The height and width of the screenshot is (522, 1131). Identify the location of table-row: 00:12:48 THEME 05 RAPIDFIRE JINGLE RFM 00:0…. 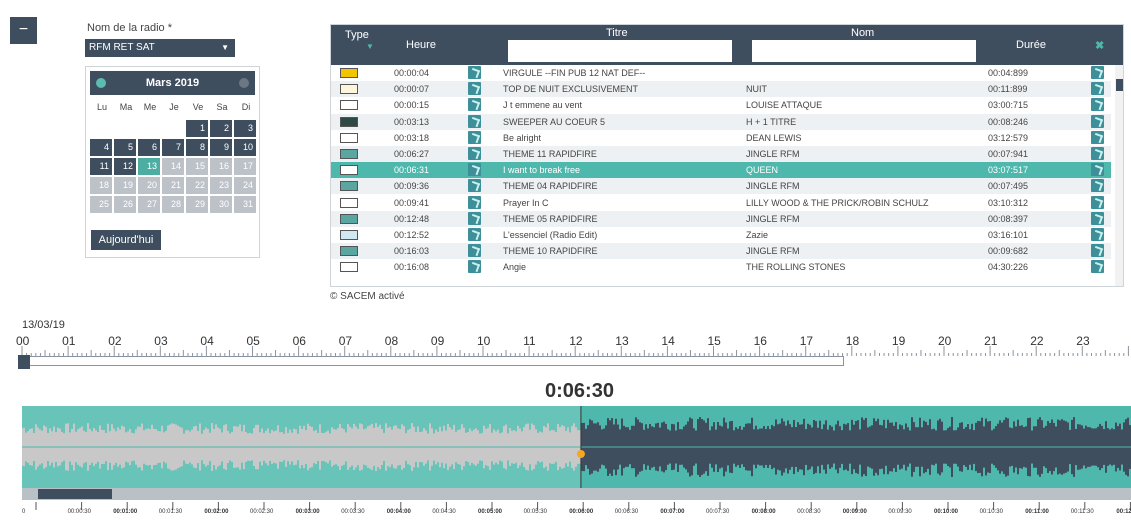
(721, 218).